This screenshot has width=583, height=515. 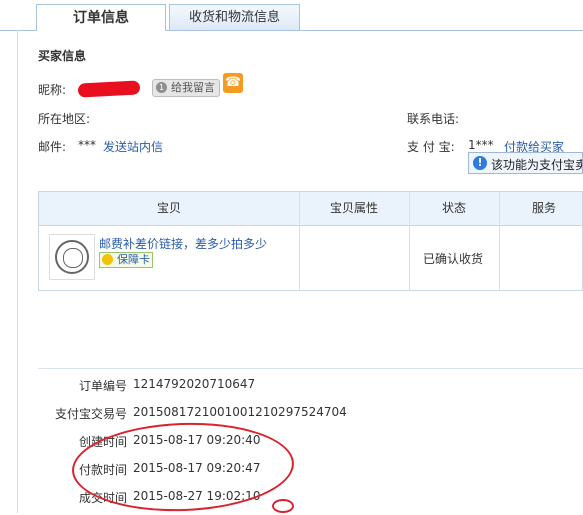 I want to click on header-attributes: 宝贝属性, so click(x=353, y=208).